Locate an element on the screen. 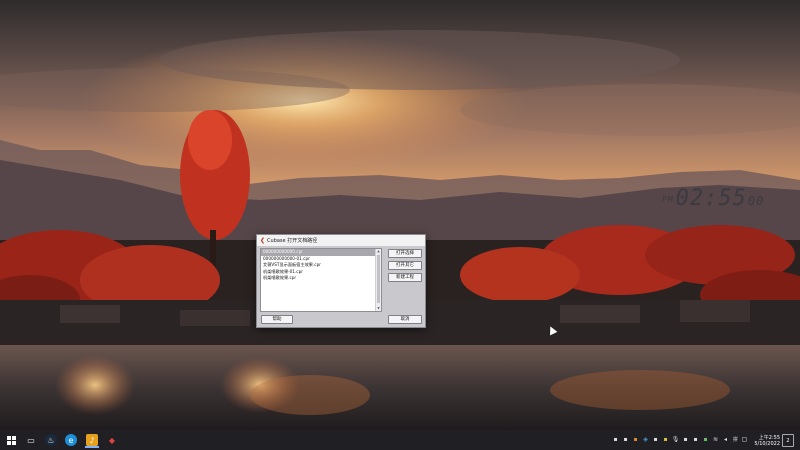 Image resolution: width=800 pixels, height=450 pixels. open-selected-button: 打开选择 is located at coordinates (405, 253).